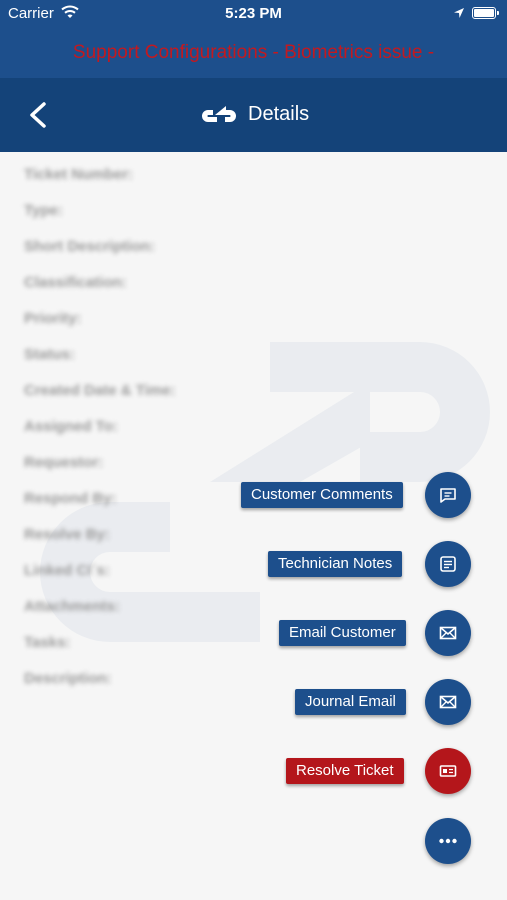  I want to click on detail-label: Resolve By:, so click(67, 534).